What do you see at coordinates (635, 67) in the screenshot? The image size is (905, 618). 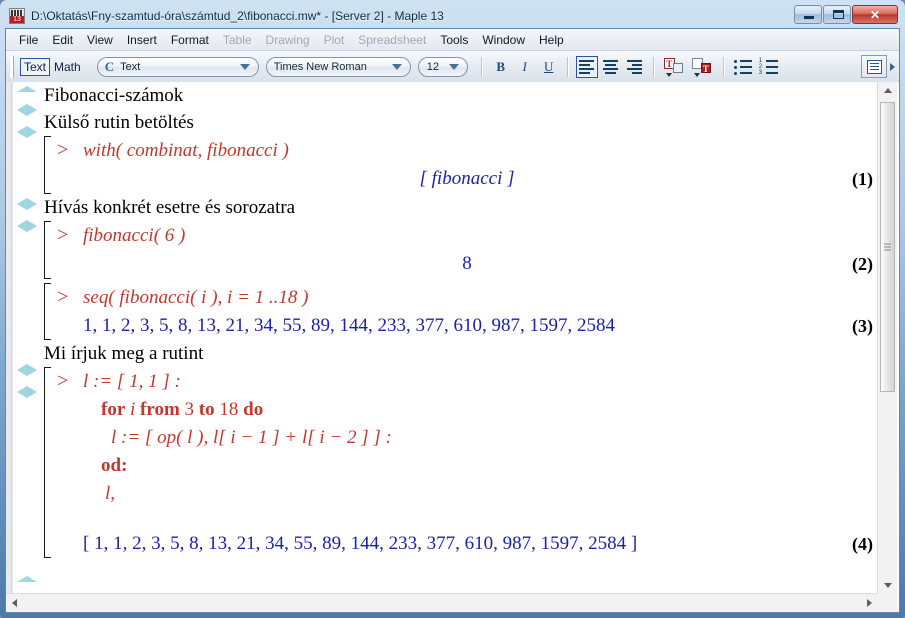 I see `align-right-button` at bounding box center [635, 67].